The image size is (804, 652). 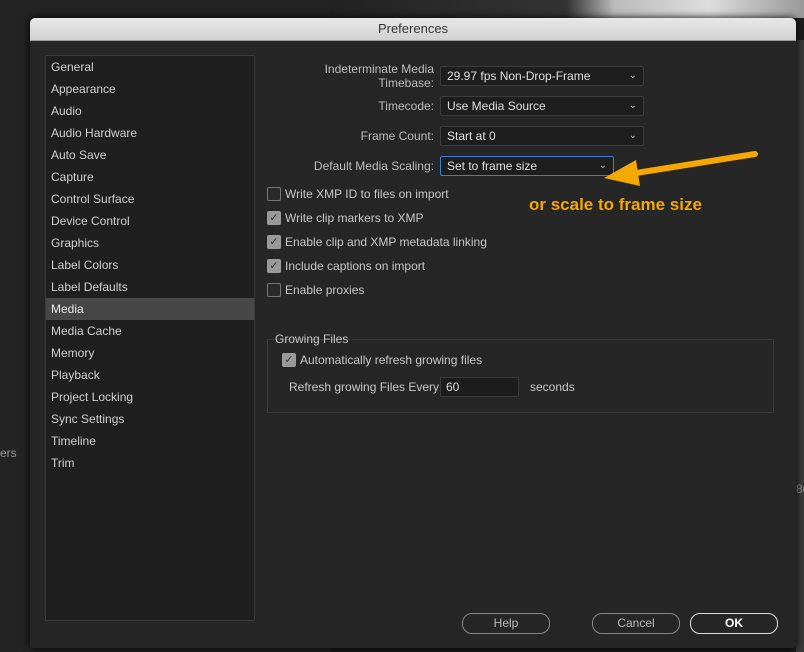 I want to click on checkbox-3: ✓ Include captions on import, so click(x=346, y=266).